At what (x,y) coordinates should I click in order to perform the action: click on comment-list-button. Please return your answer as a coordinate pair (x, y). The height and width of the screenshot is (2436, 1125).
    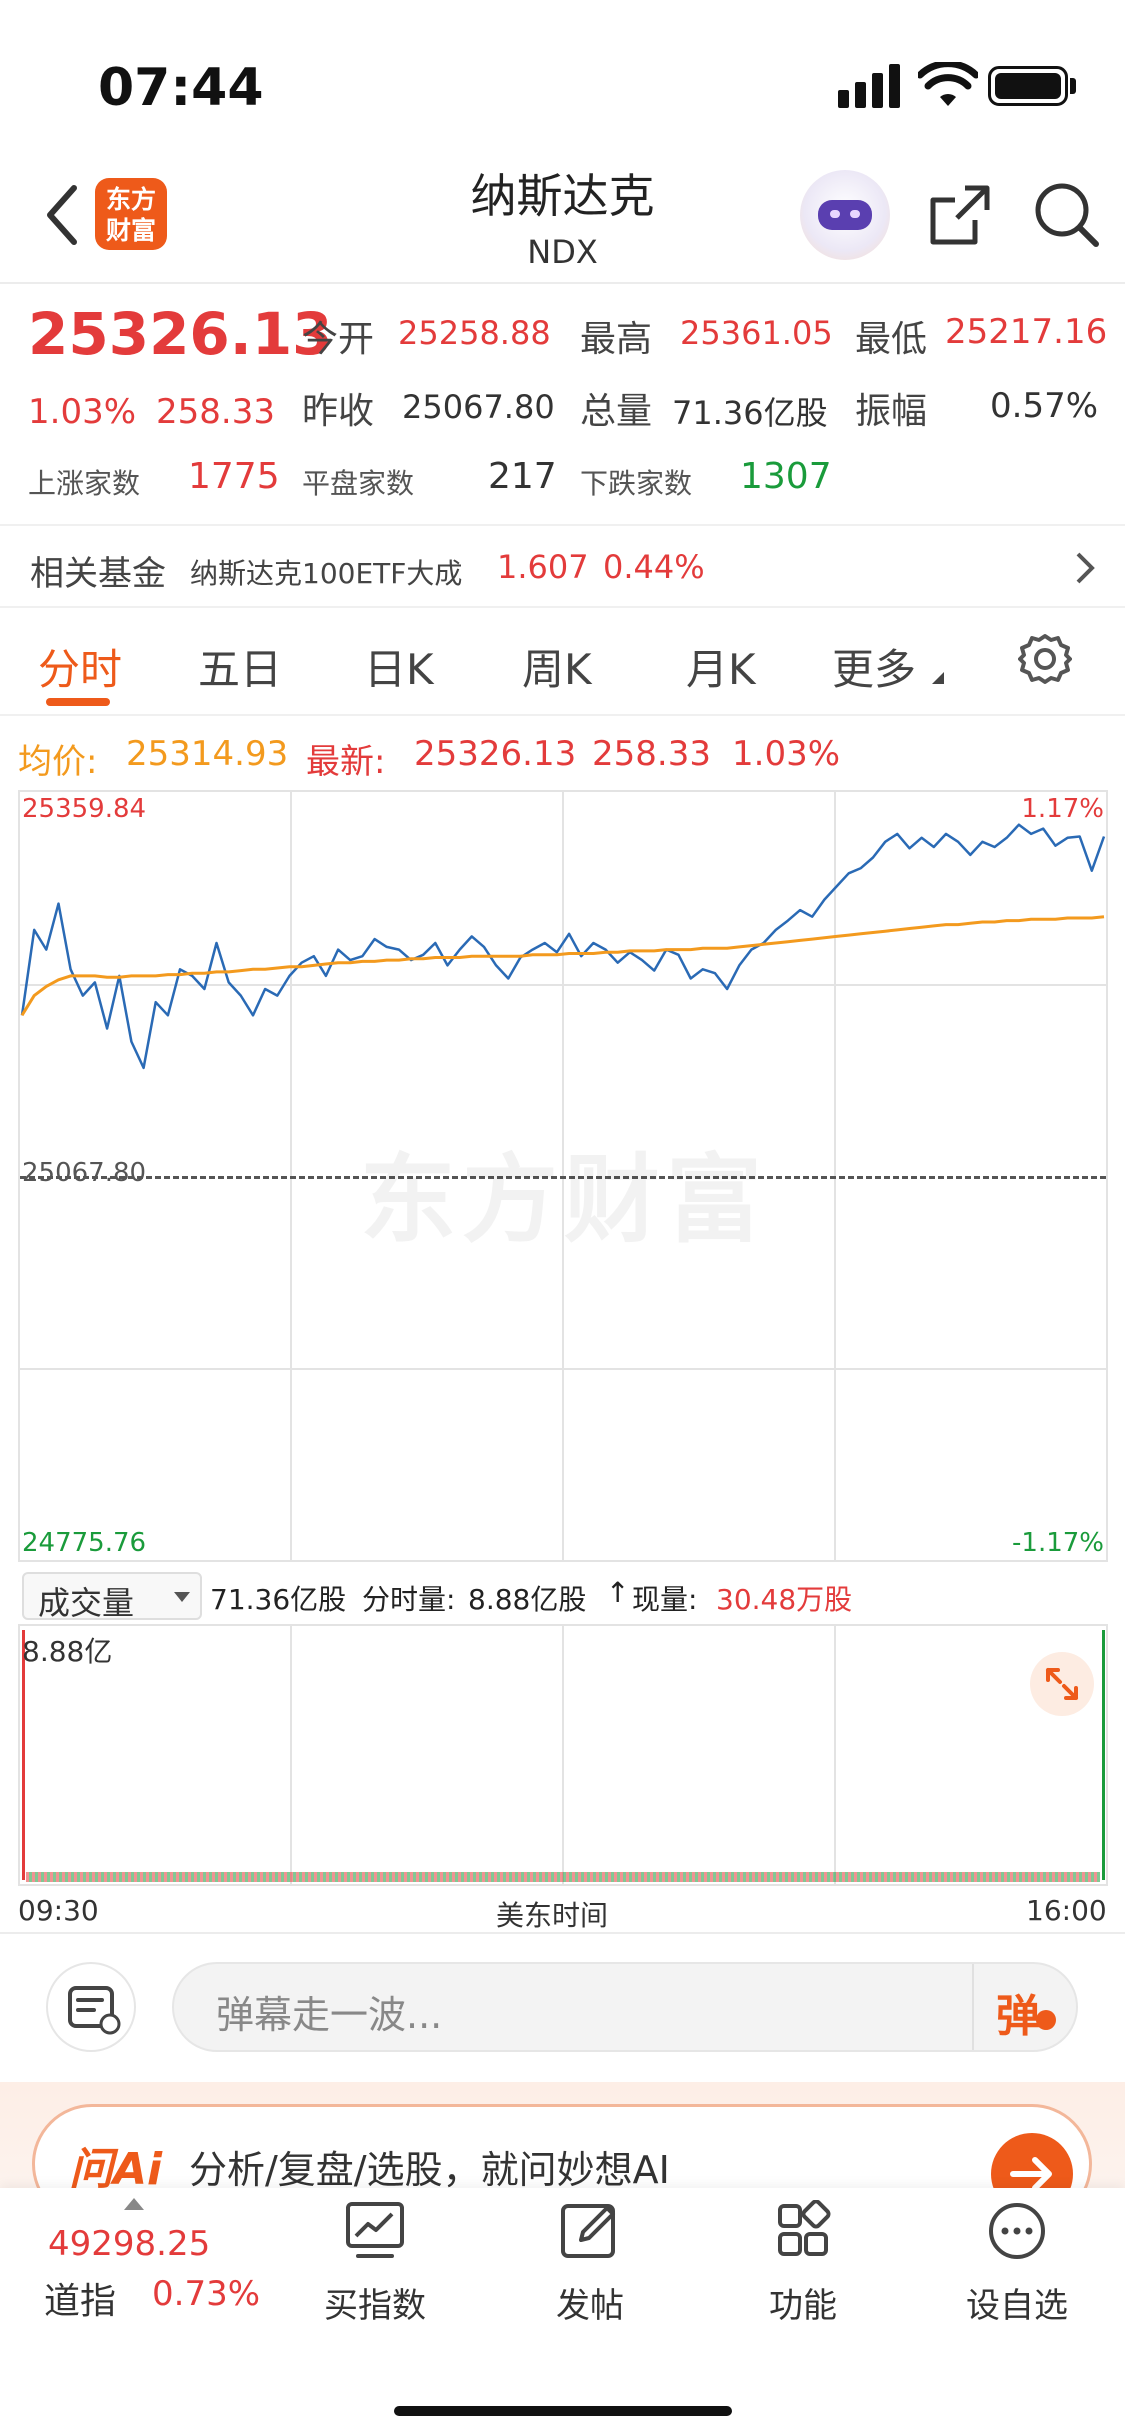
    Looking at the image, I should click on (91, 2007).